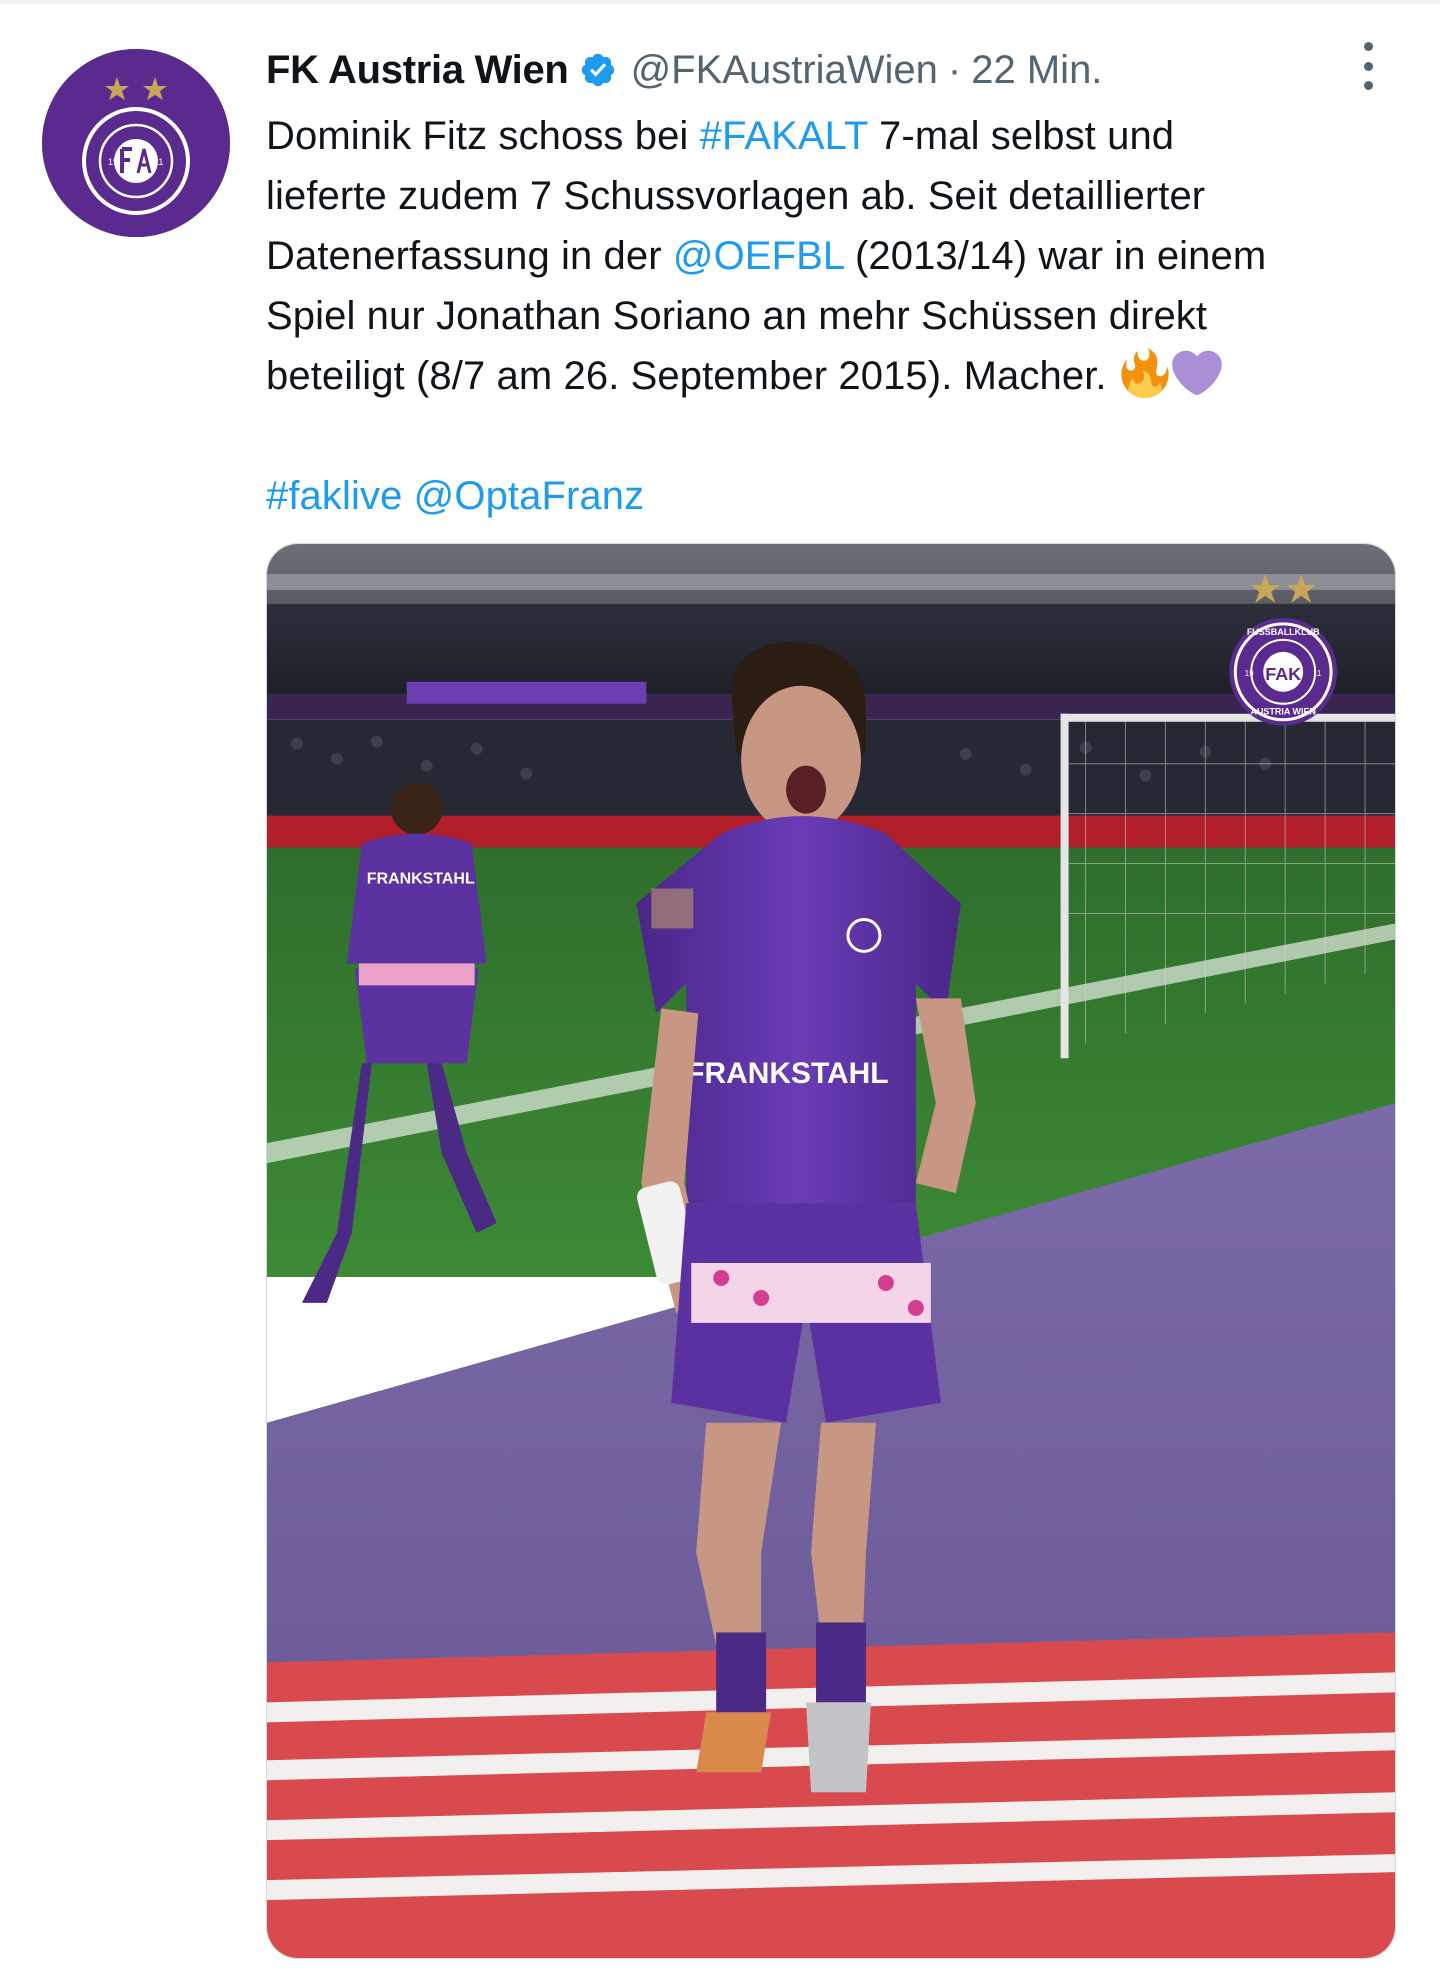 This screenshot has width=1440, height=1982. What do you see at coordinates (469, 256) in the screenshot?
I see `text-segment: Datenerfassung in der` at bounding box center [469, 256].